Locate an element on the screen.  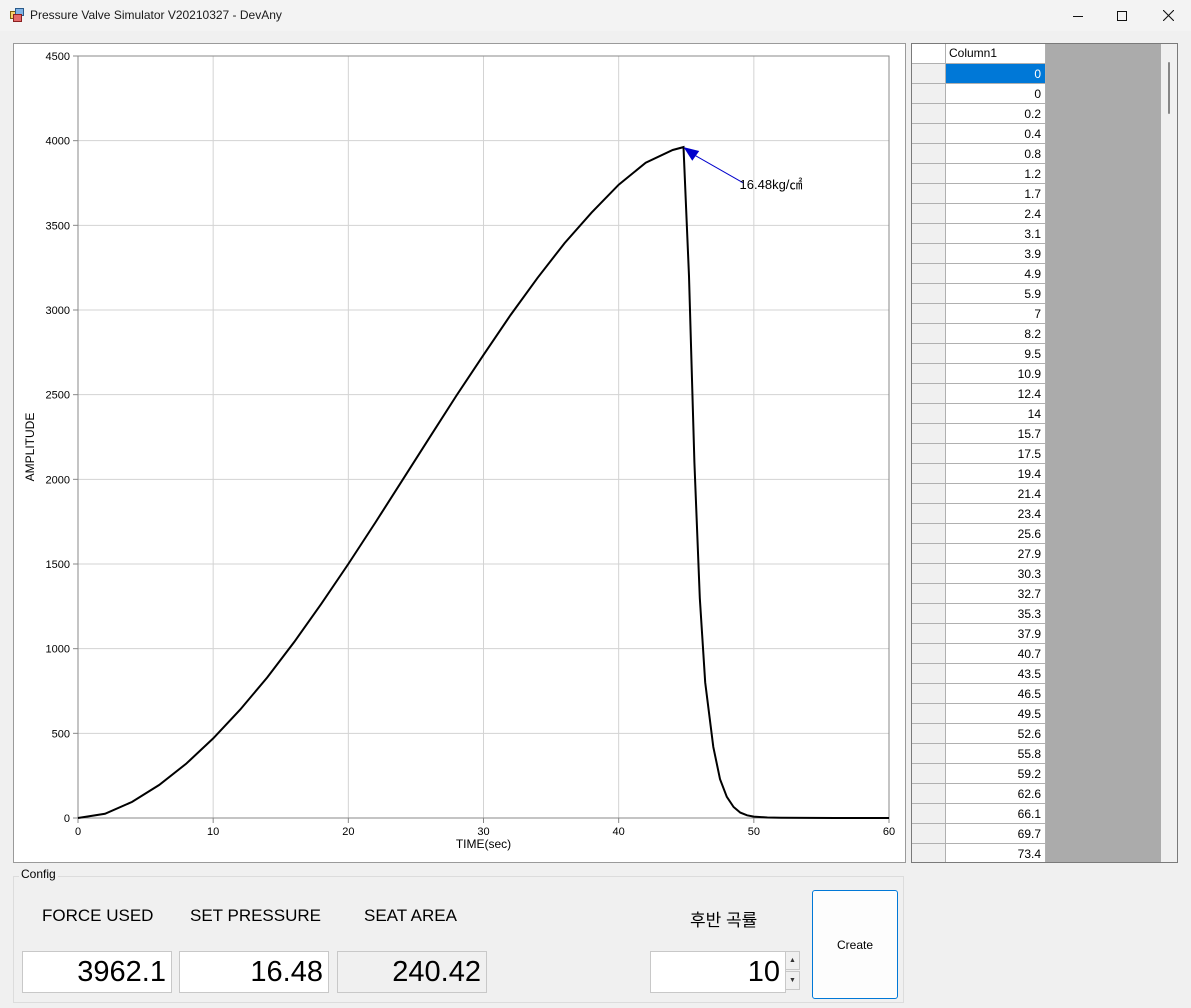
table-row: 2.4 is located at coordinates (979, 214).